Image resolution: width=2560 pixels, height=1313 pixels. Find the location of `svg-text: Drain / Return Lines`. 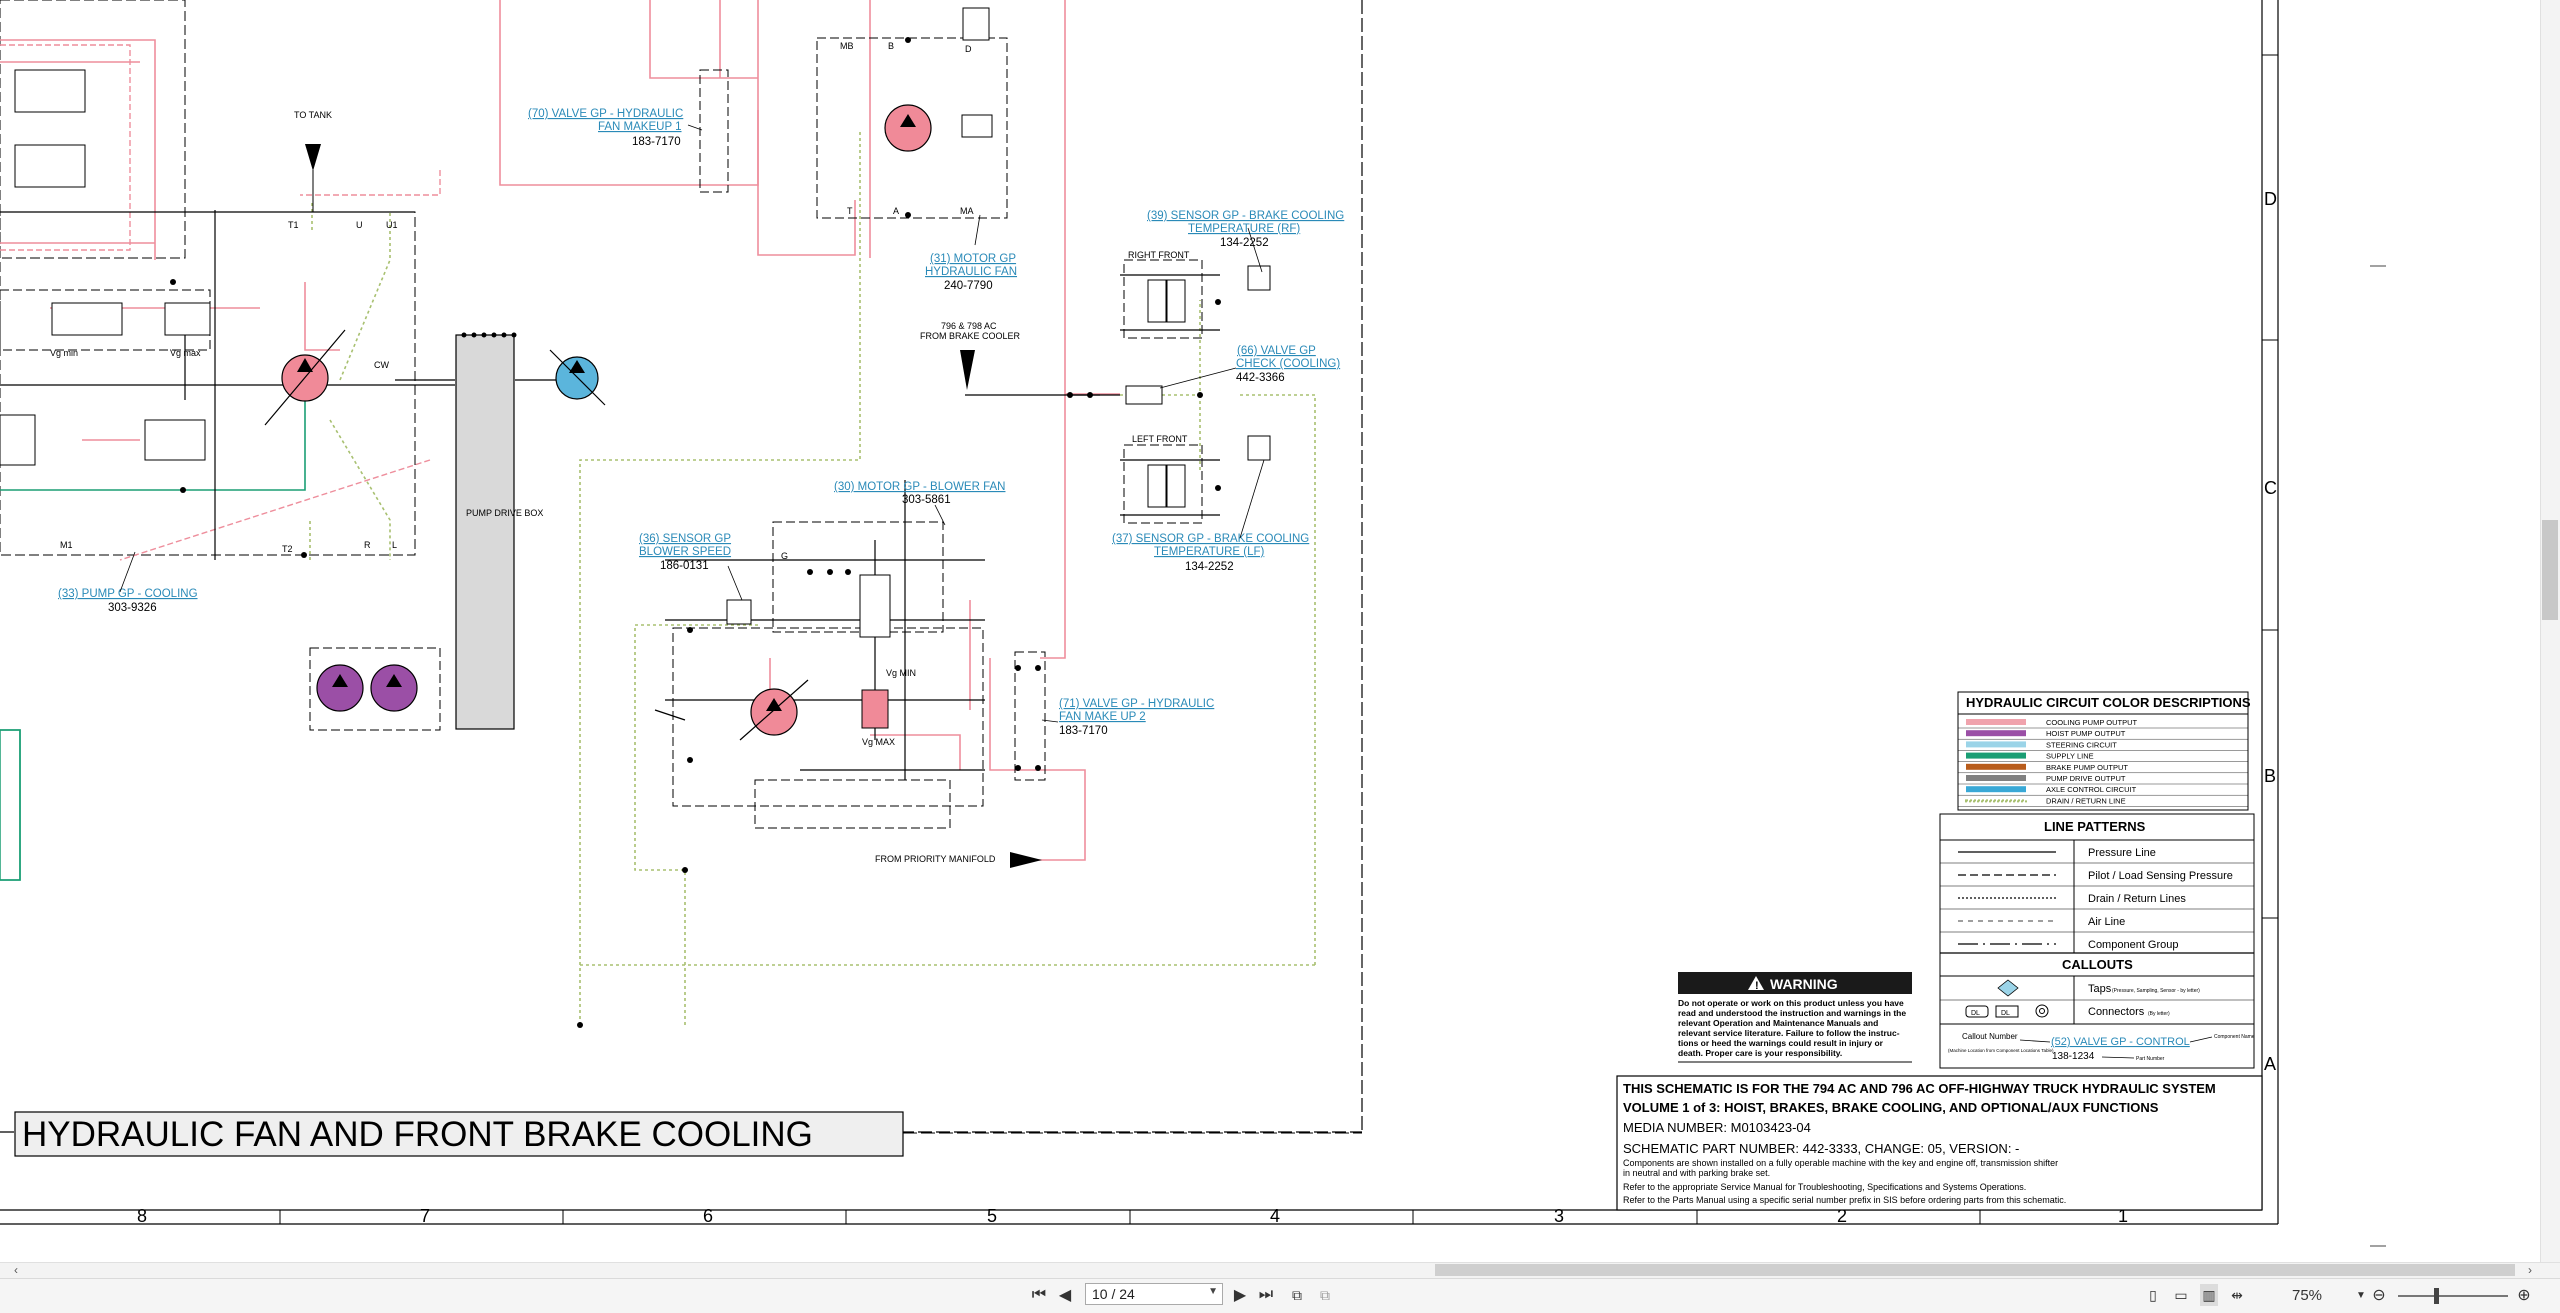

svg-text: Drain / Return Lines is located at coordinates (2137, 899).